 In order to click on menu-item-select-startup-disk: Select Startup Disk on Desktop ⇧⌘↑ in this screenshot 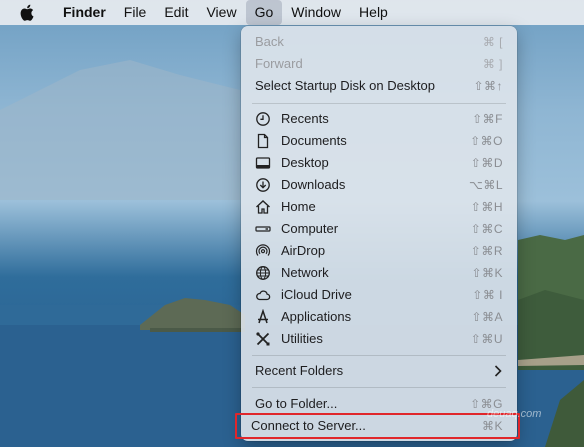, I will do `click(379, 86)`.